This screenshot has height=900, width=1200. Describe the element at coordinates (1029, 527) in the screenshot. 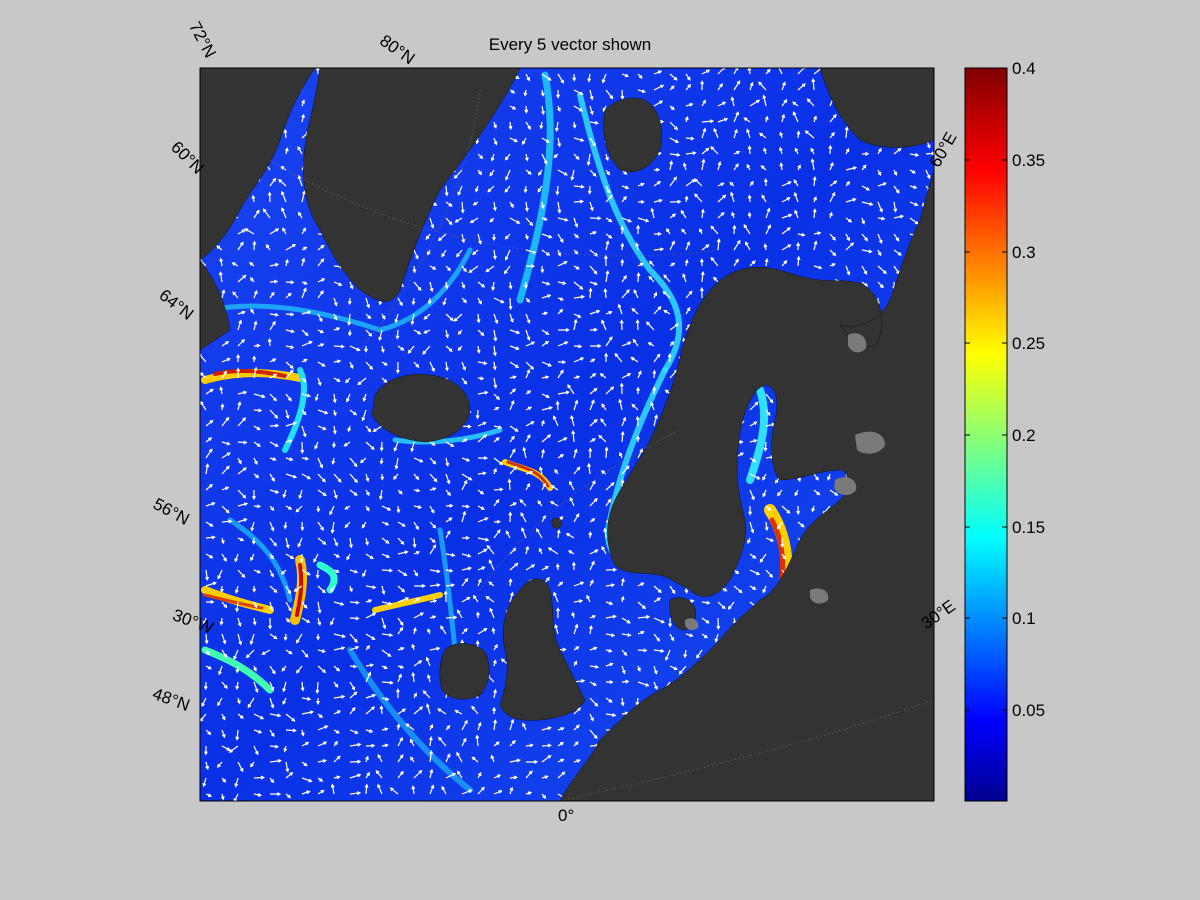

I see `colorbar-label: 0.15` at that location.